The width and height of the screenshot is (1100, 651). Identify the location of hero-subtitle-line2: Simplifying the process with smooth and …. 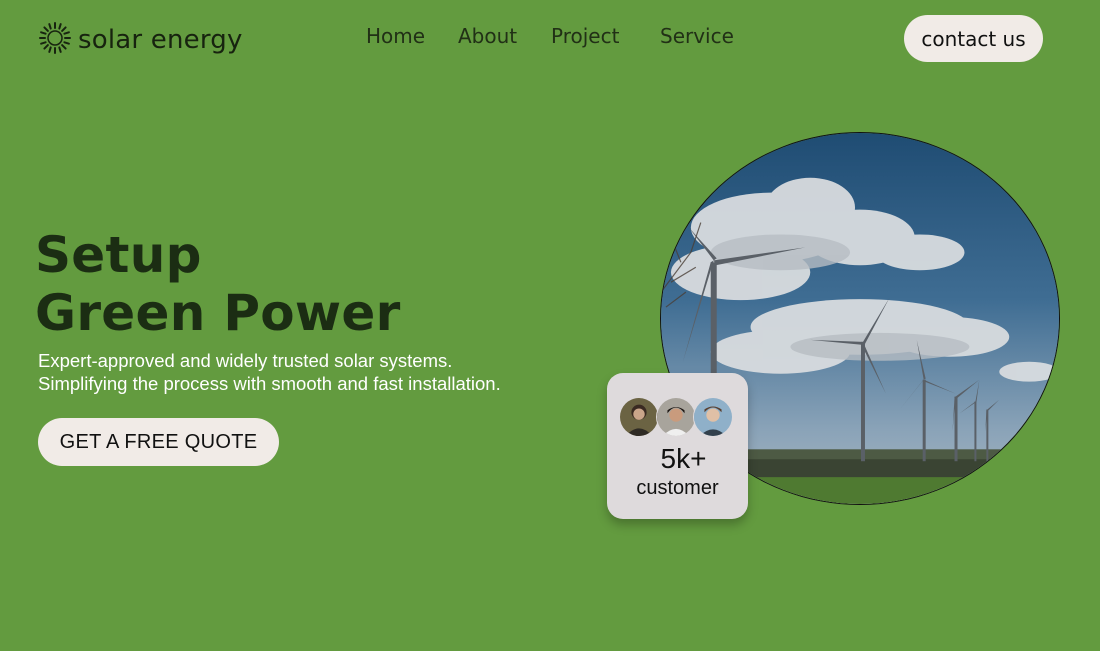
(269, 383).